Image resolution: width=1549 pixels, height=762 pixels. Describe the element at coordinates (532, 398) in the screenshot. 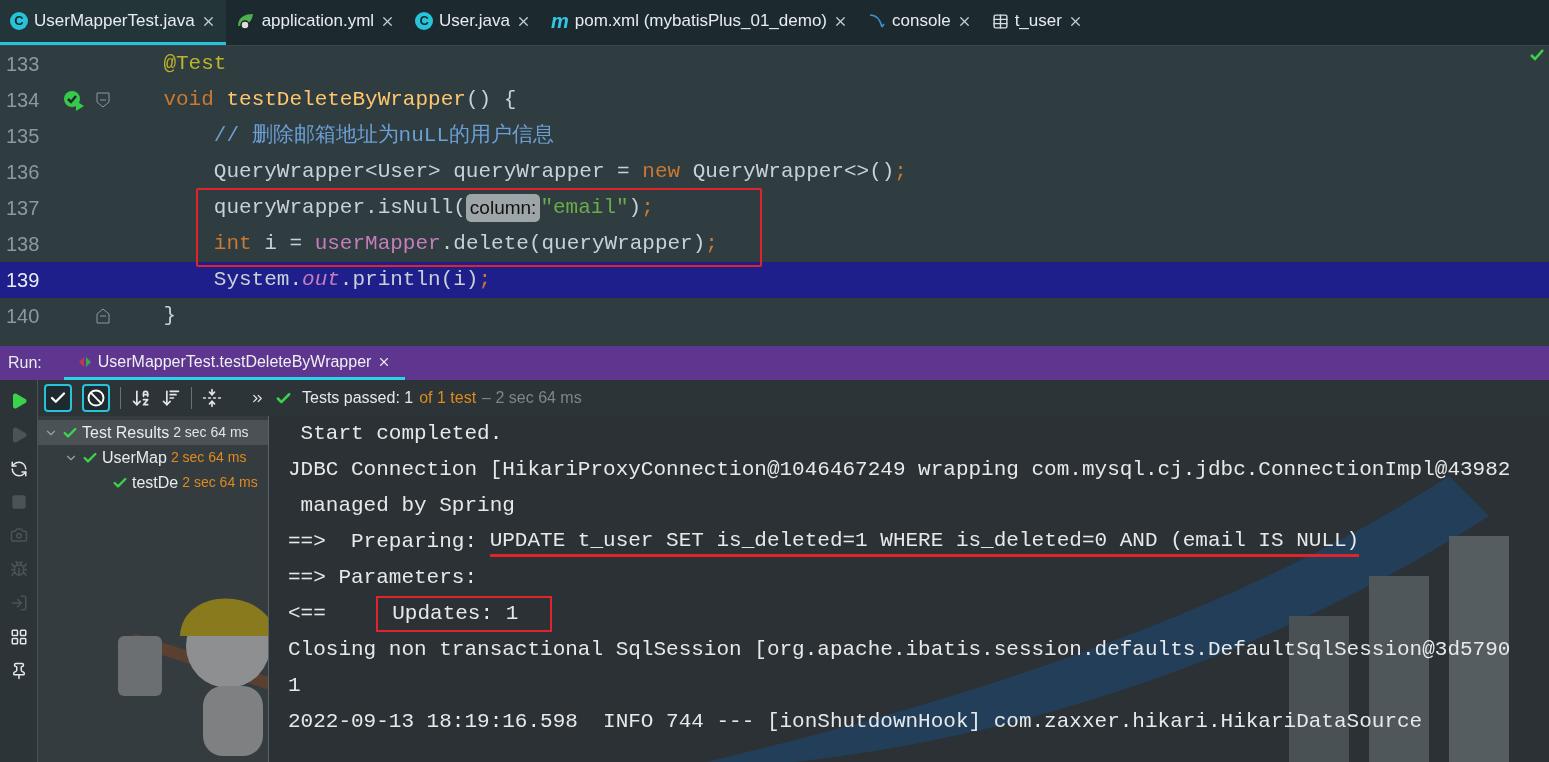

I see `test-status-text: – 2 sec 64 ms` at that location.